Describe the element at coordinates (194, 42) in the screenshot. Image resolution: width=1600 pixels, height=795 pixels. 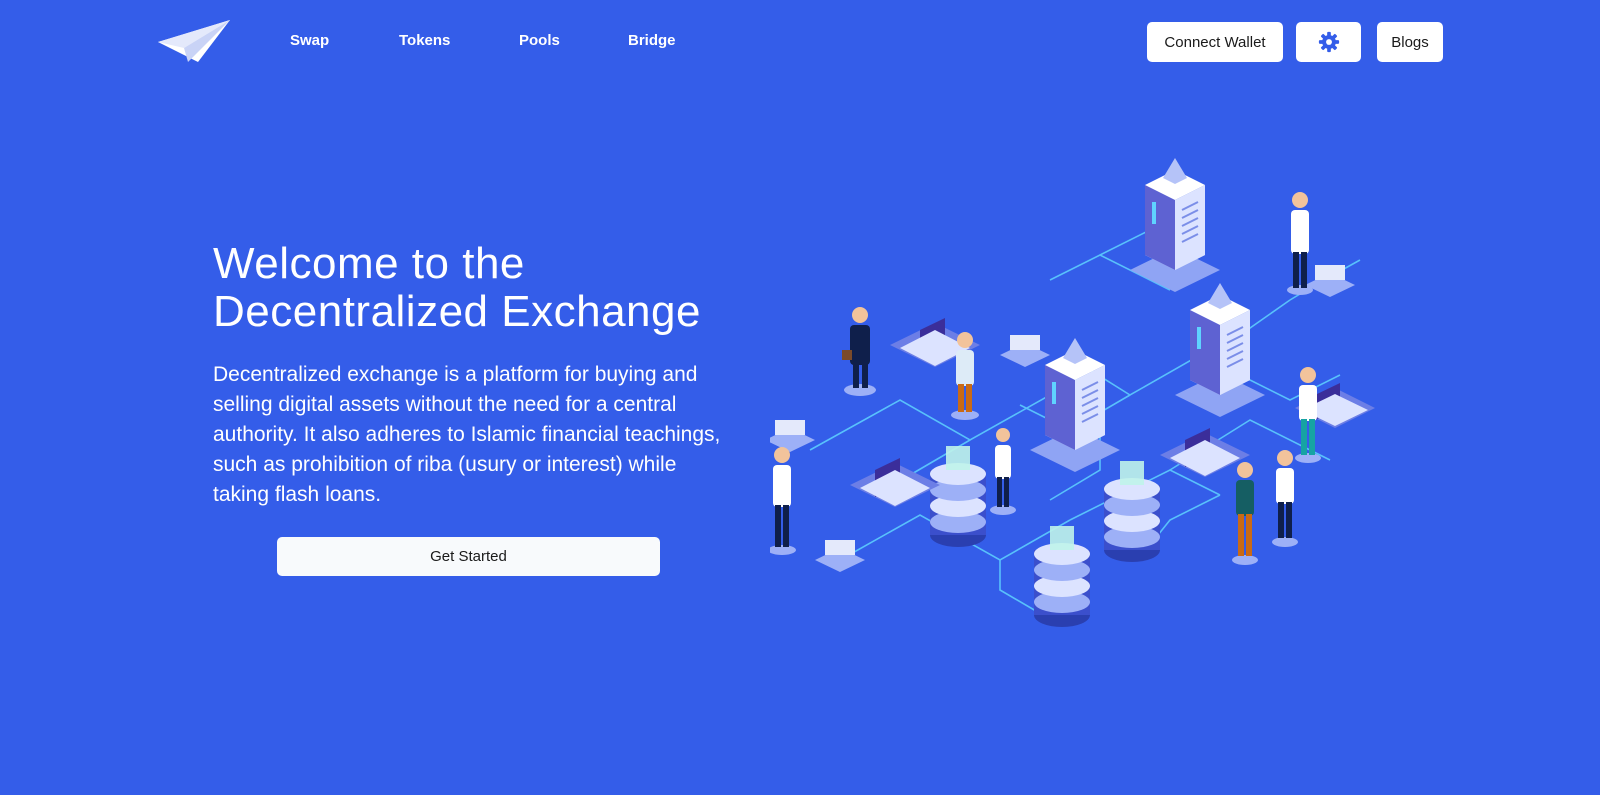
I see `paper-plane-icon` at that location.